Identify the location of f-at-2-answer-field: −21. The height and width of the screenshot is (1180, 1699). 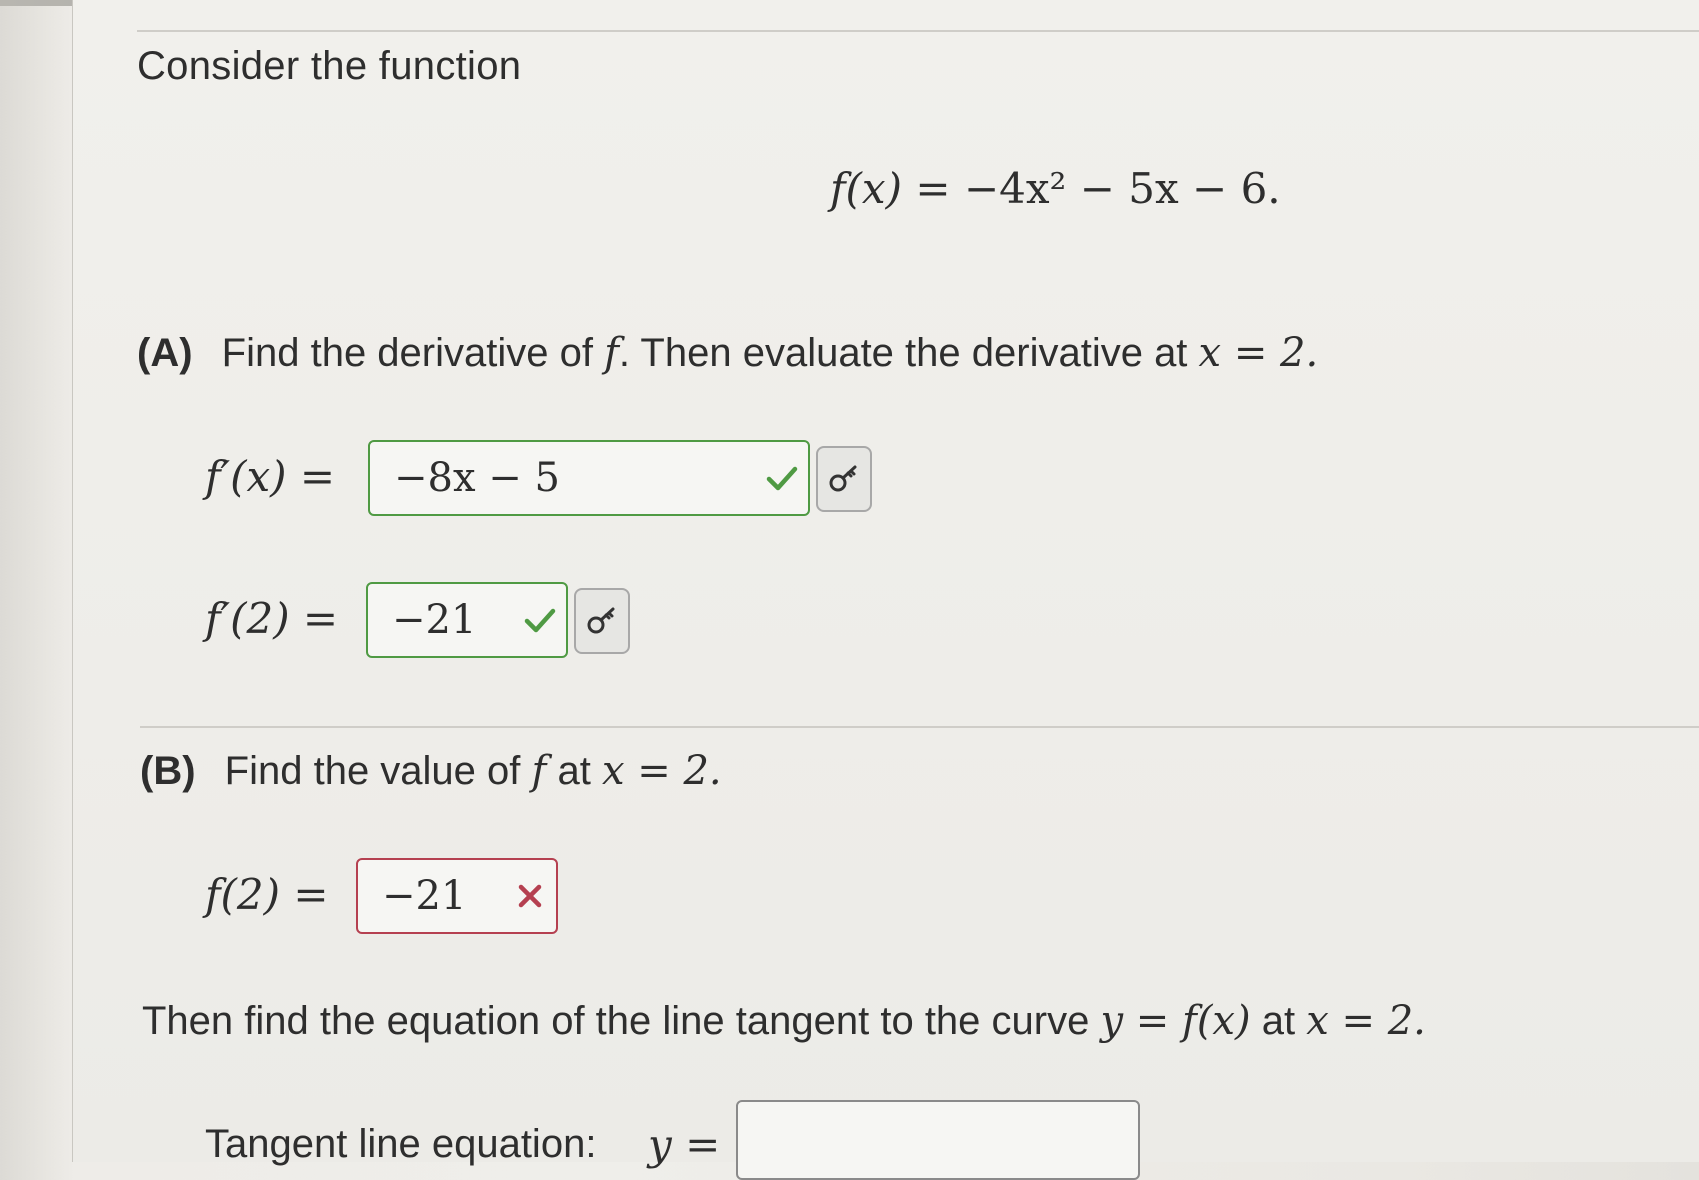
(457, 896).